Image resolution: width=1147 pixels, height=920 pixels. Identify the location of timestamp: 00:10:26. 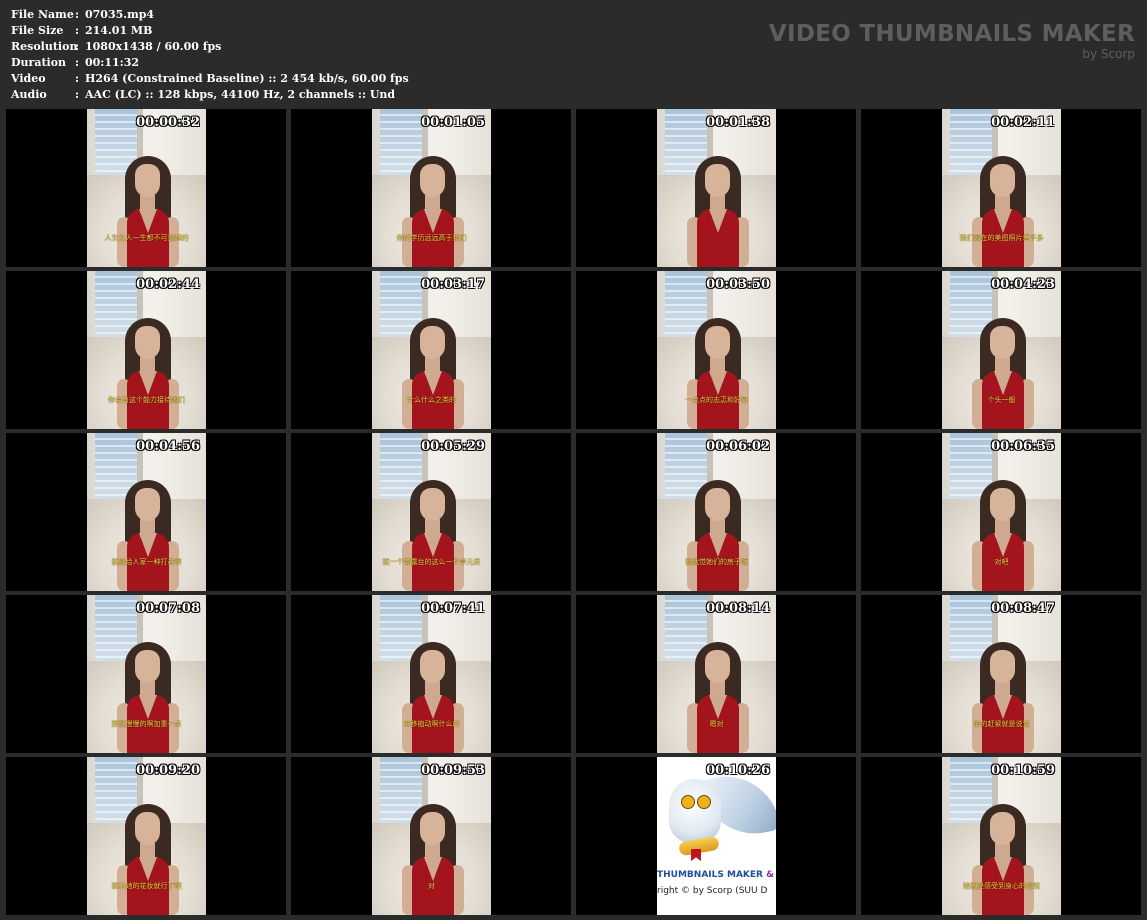
(738, 770).